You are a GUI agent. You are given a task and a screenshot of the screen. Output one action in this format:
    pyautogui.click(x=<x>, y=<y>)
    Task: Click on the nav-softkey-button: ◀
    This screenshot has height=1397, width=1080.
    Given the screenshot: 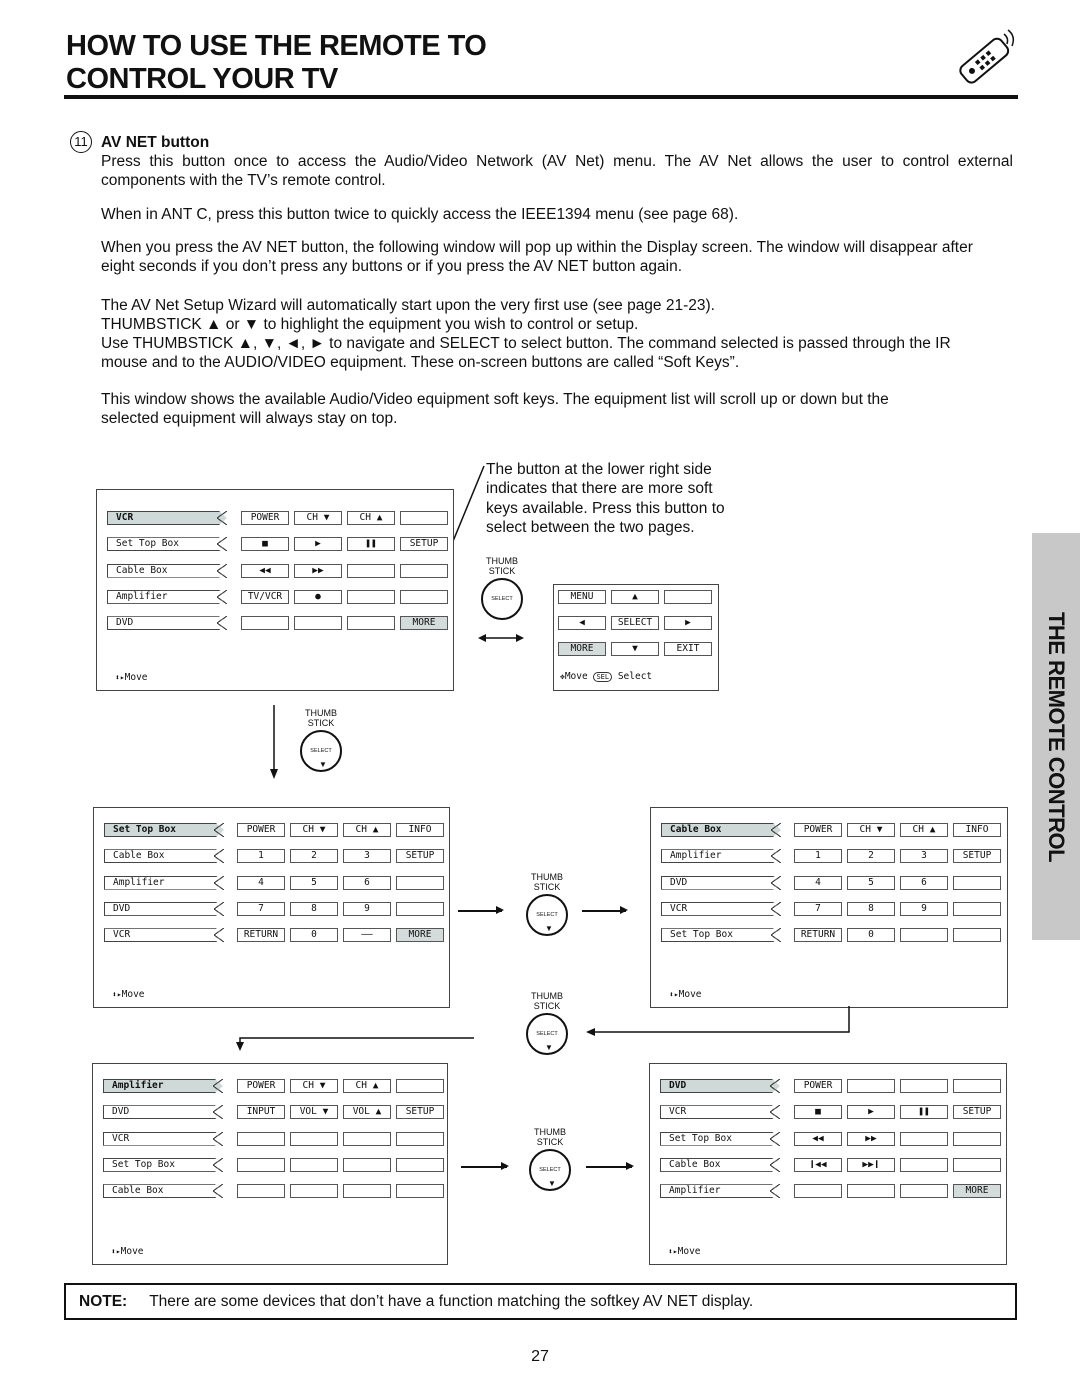 What is the action you would take?
    pyautogui.click(x=582, y=623)
    